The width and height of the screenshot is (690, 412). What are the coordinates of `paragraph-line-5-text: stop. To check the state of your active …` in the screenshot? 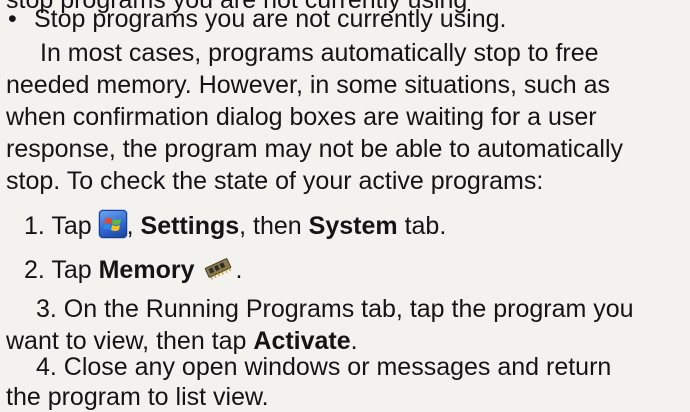 It's located at (275, 181).